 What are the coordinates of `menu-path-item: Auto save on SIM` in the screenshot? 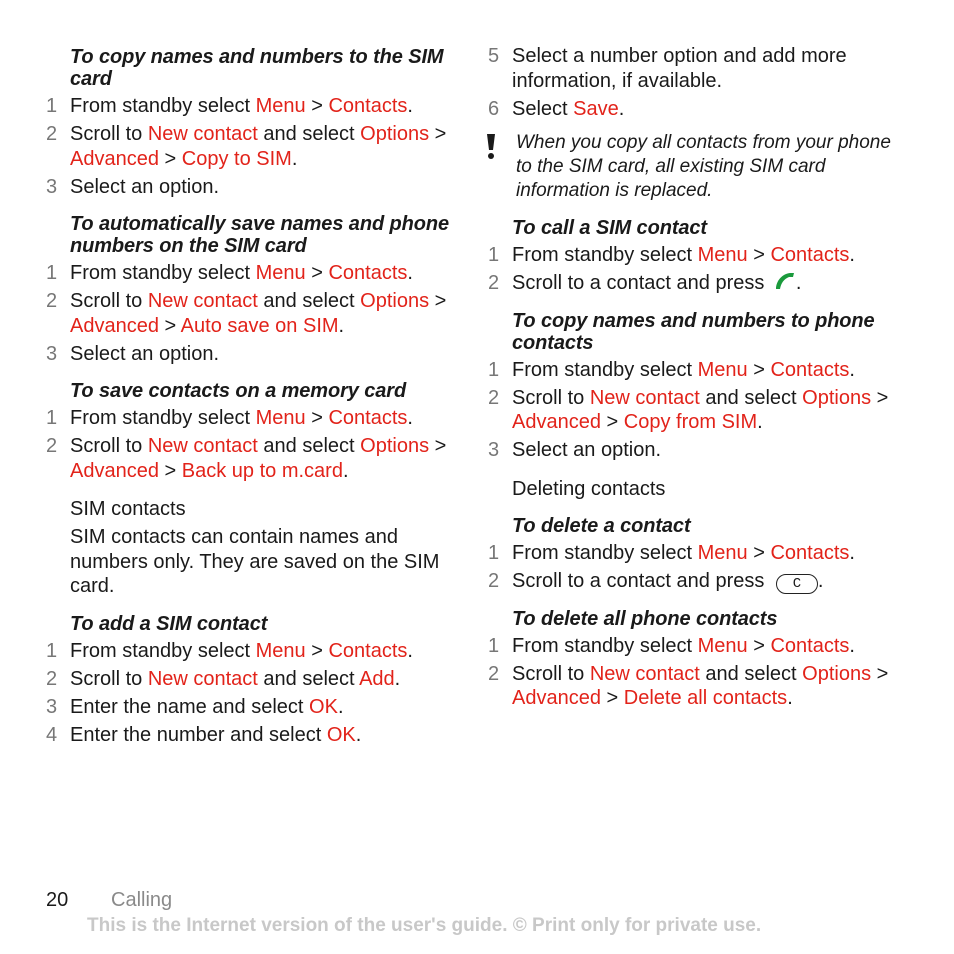 It's located at (259, 325).